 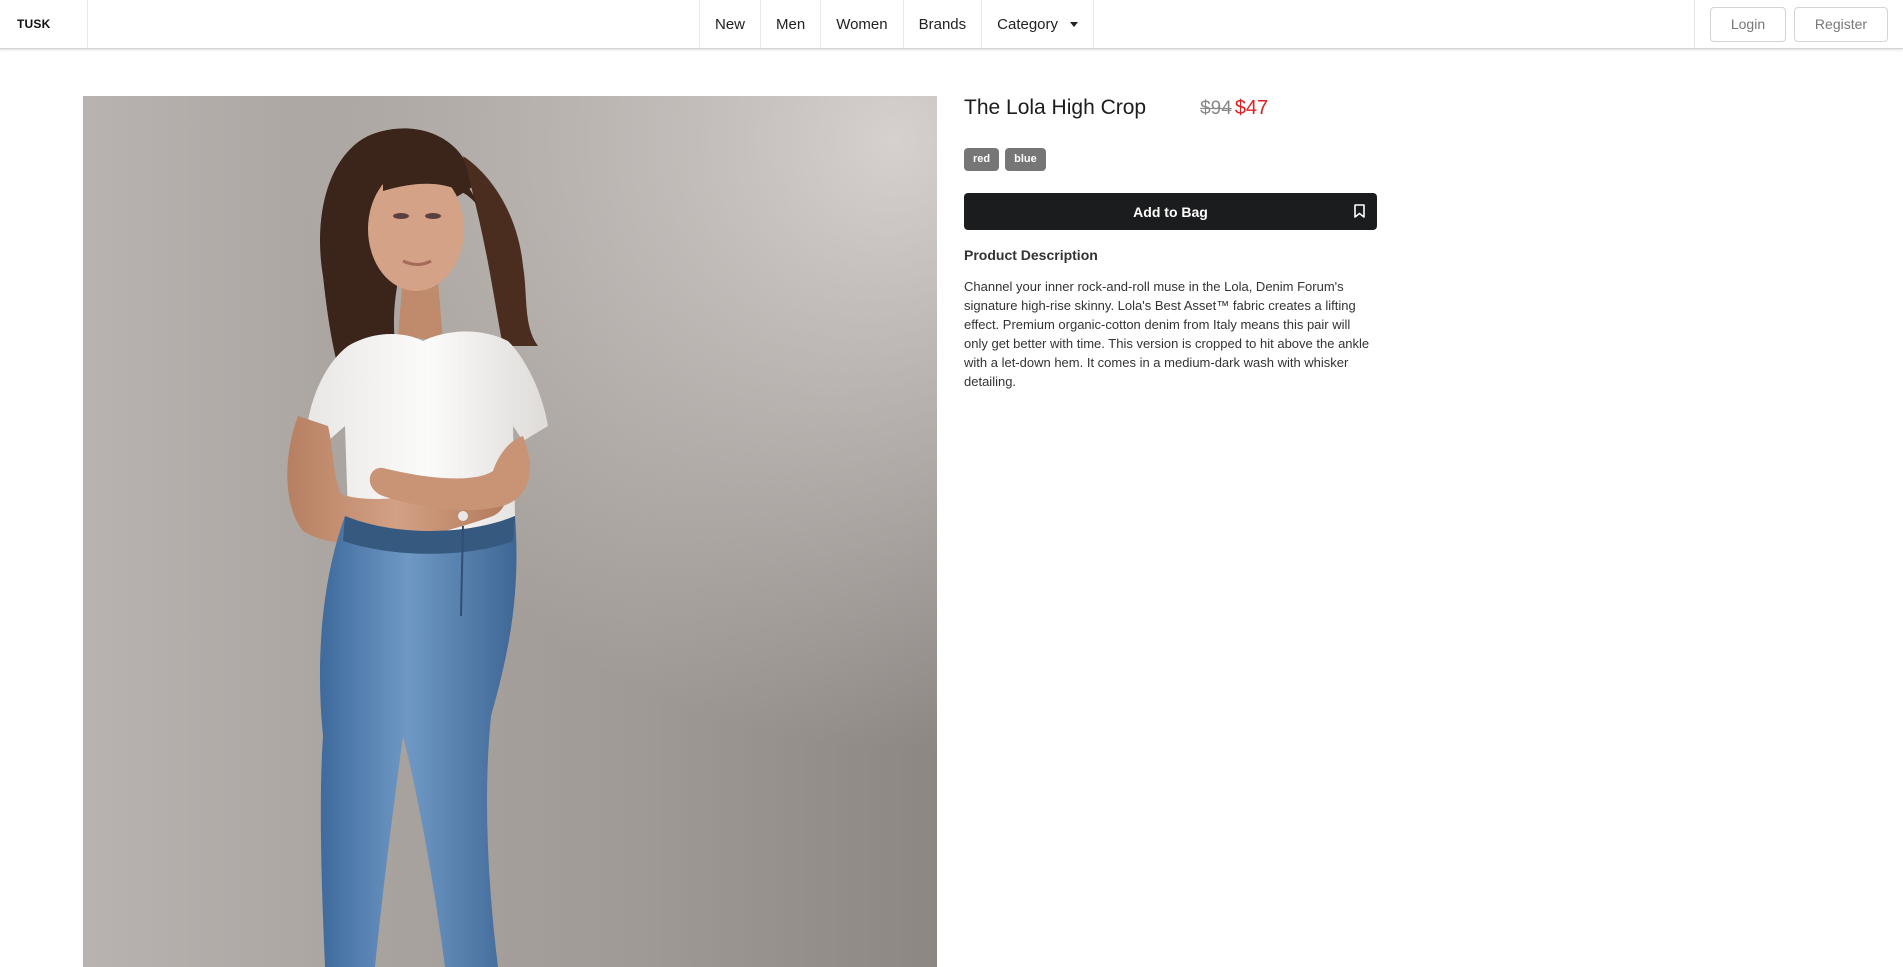 I want to click on register-button: Register, so click(x=1841, y=24).